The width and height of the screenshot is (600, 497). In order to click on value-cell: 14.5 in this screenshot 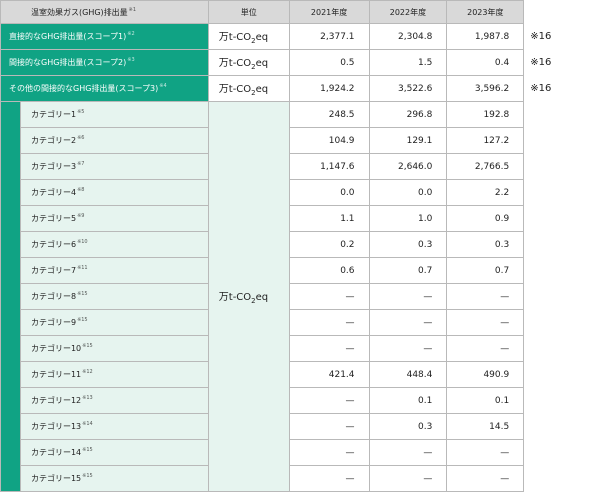, I will do `click(485, 426)`.